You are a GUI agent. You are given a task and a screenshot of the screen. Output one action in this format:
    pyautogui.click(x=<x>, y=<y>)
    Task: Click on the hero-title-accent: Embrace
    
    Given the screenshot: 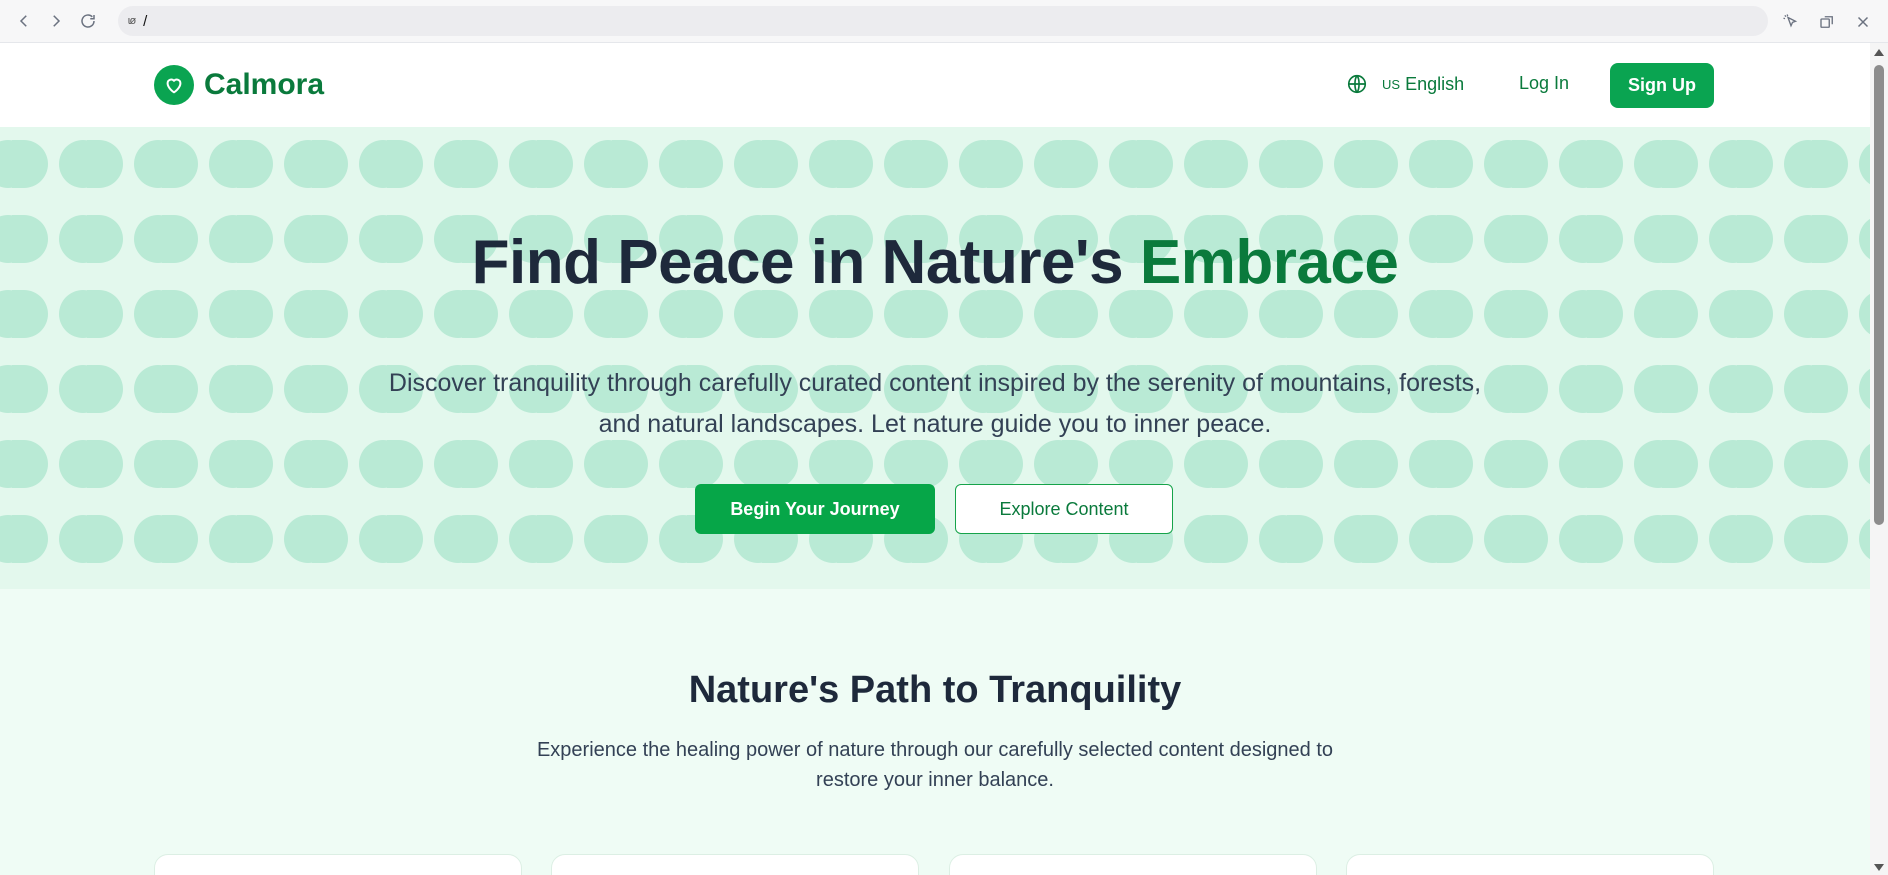 What is the action you would take?
    pyautogui.click(x=1269, y=262)
    